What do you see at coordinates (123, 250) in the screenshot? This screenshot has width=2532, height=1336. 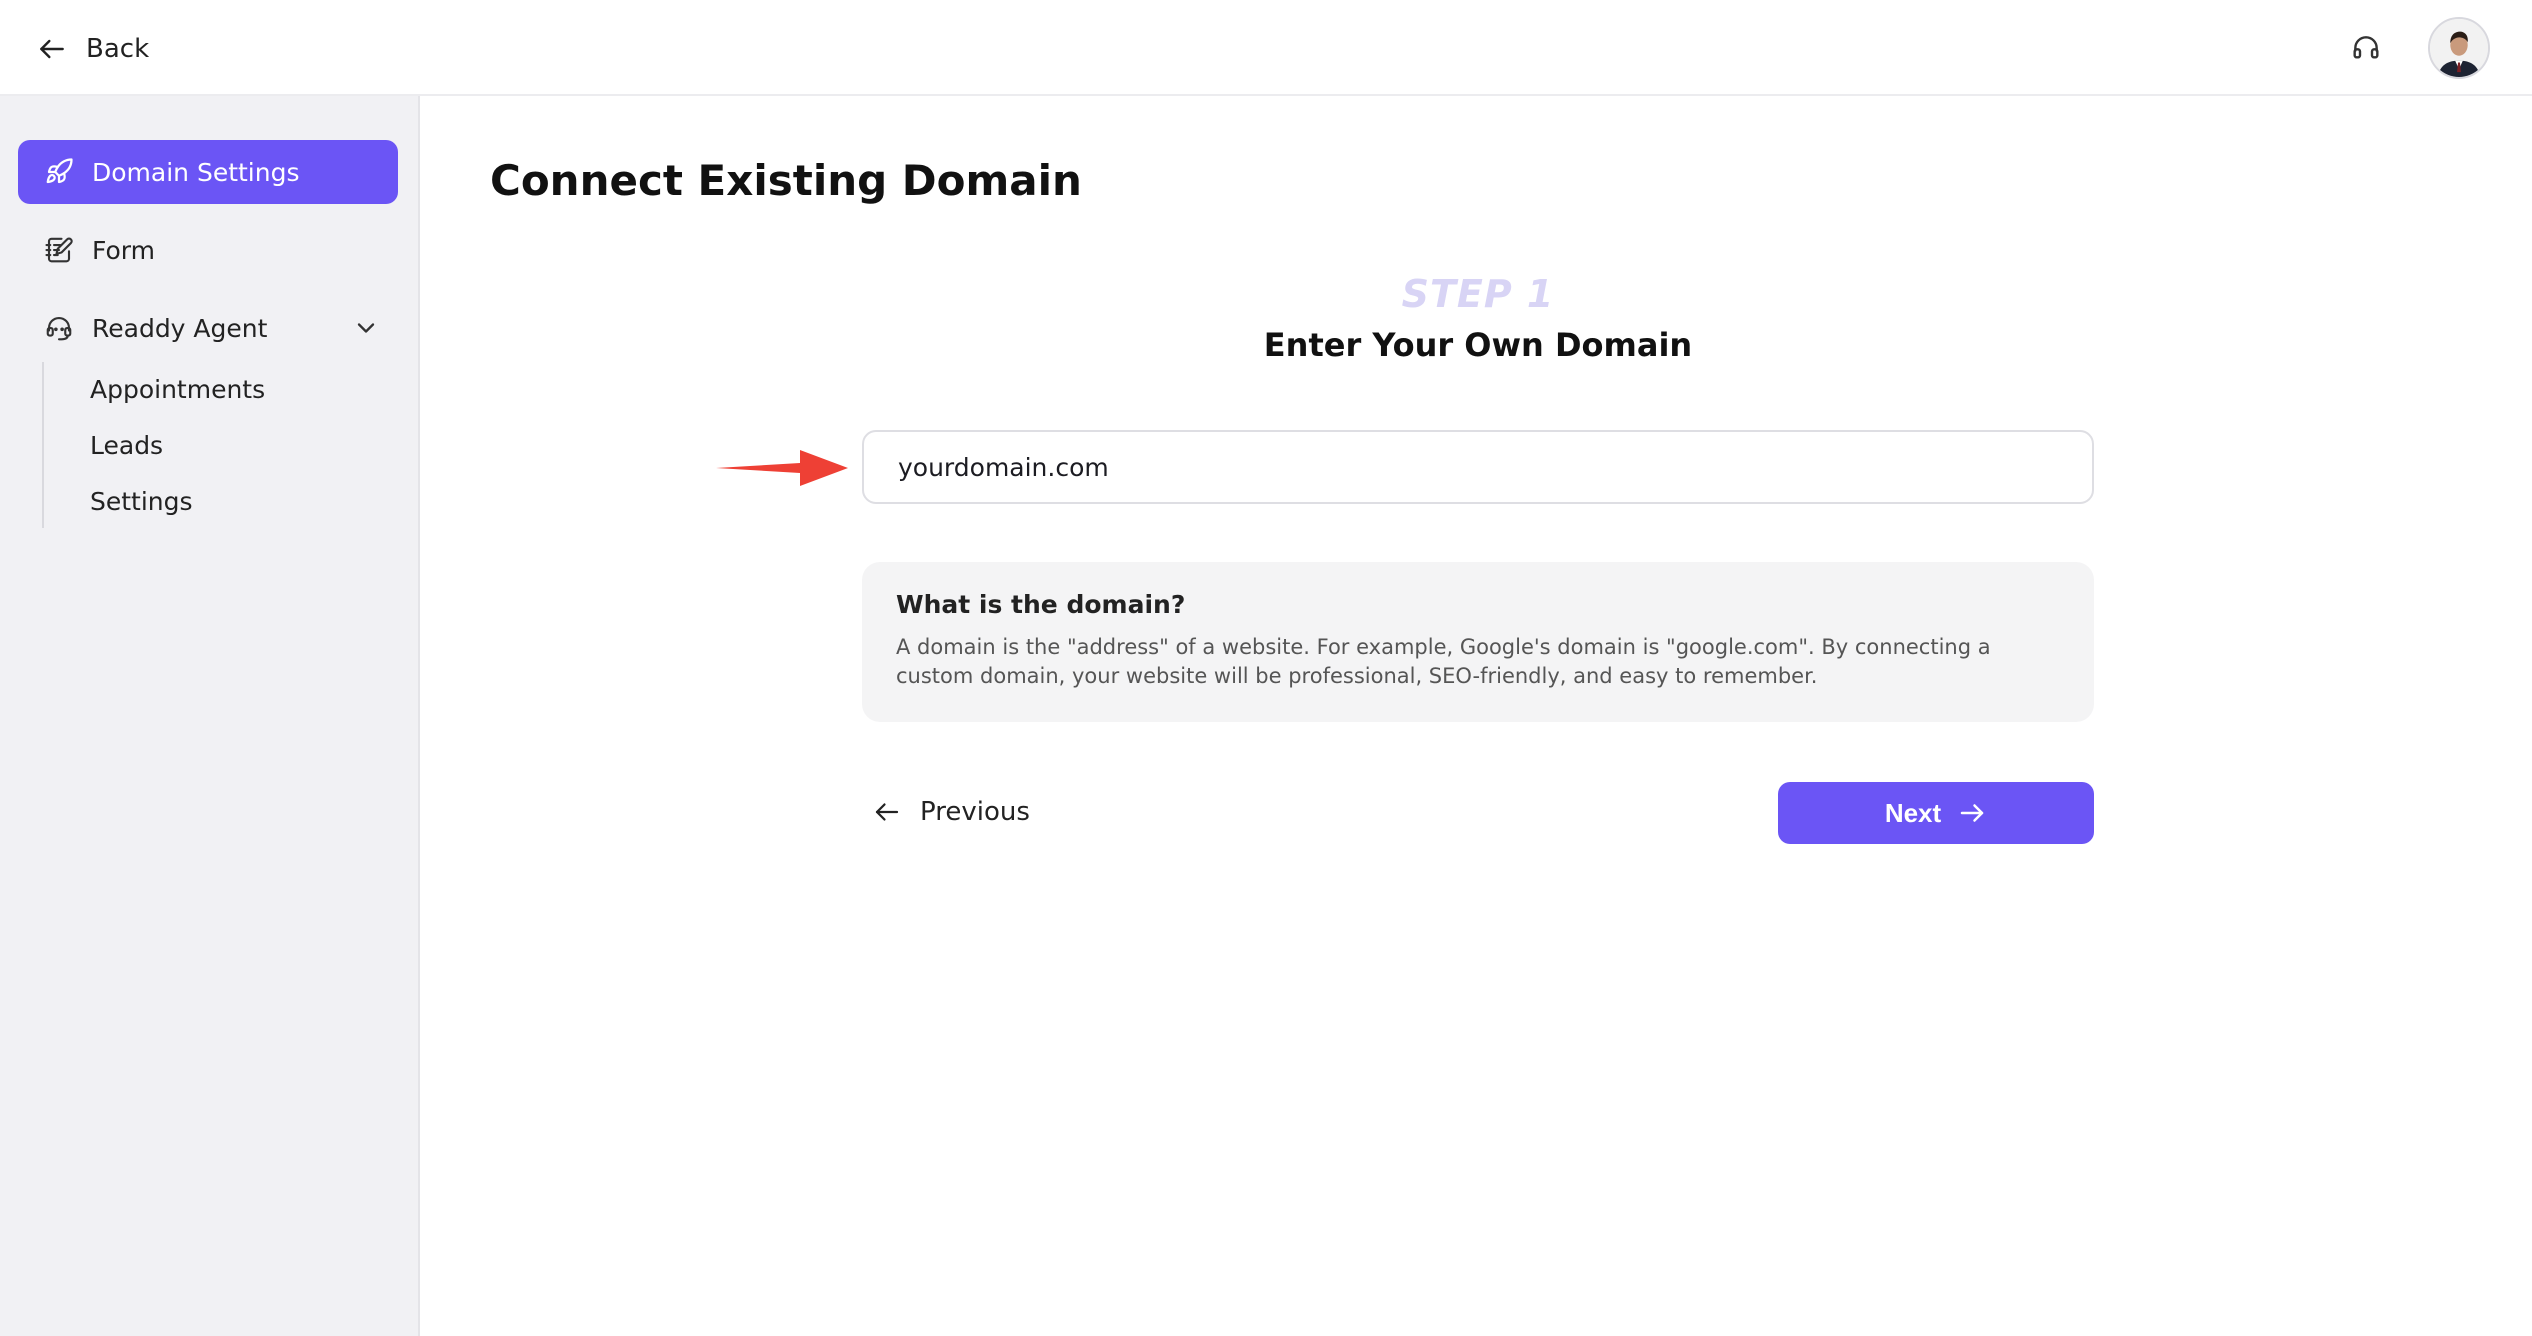 I see `sidebar-item-label: Form` at bounding box center [123, 250].